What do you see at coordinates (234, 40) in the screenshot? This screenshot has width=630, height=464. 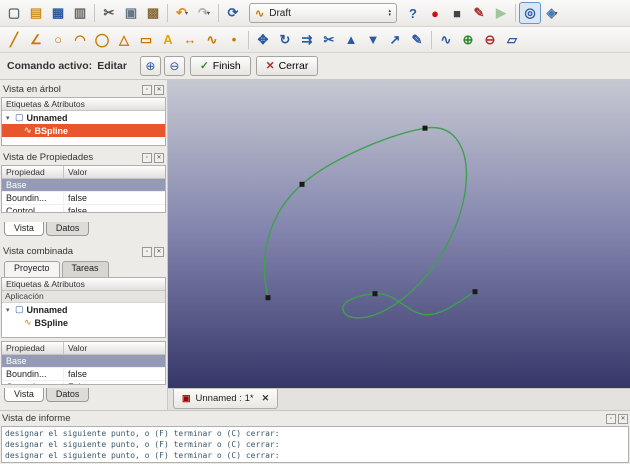 I see `draft-point-icon: •` at bounding box center [234, 40].